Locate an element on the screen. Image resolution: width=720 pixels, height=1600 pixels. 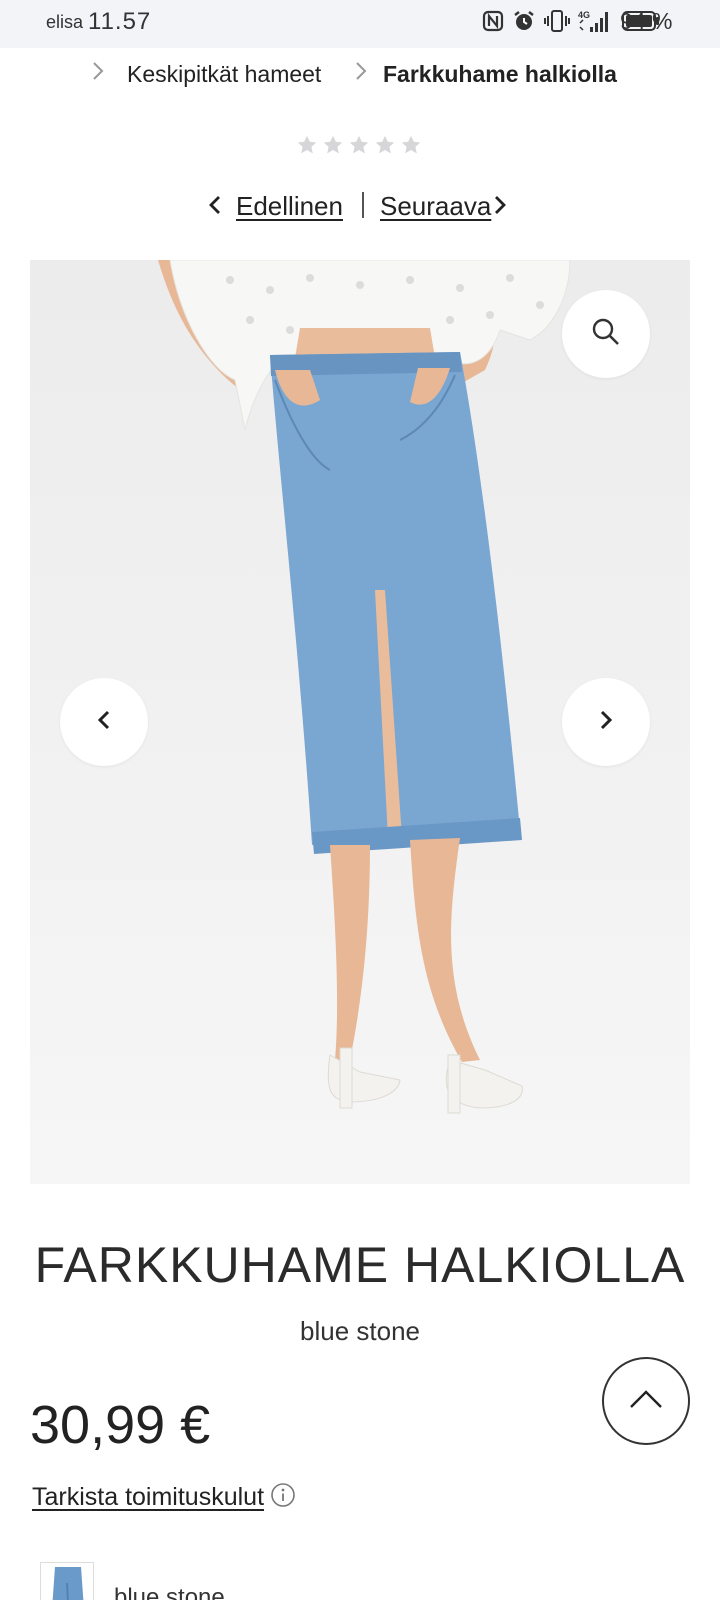
product-price: 30,99 € is located at coordinates (120, 1425).